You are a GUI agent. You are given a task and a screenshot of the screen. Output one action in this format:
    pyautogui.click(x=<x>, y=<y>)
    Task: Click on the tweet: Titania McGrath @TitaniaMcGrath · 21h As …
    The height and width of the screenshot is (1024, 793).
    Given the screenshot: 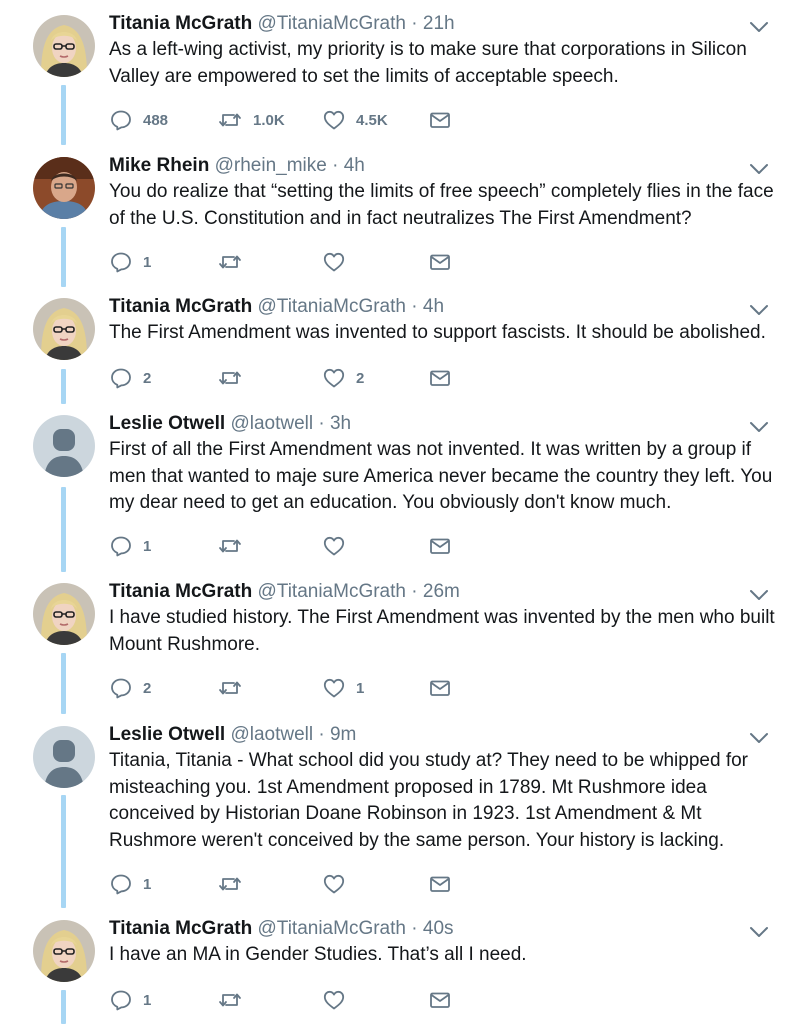 What is the action you would take?
    pyautogui.click(x=396, y=72)
    